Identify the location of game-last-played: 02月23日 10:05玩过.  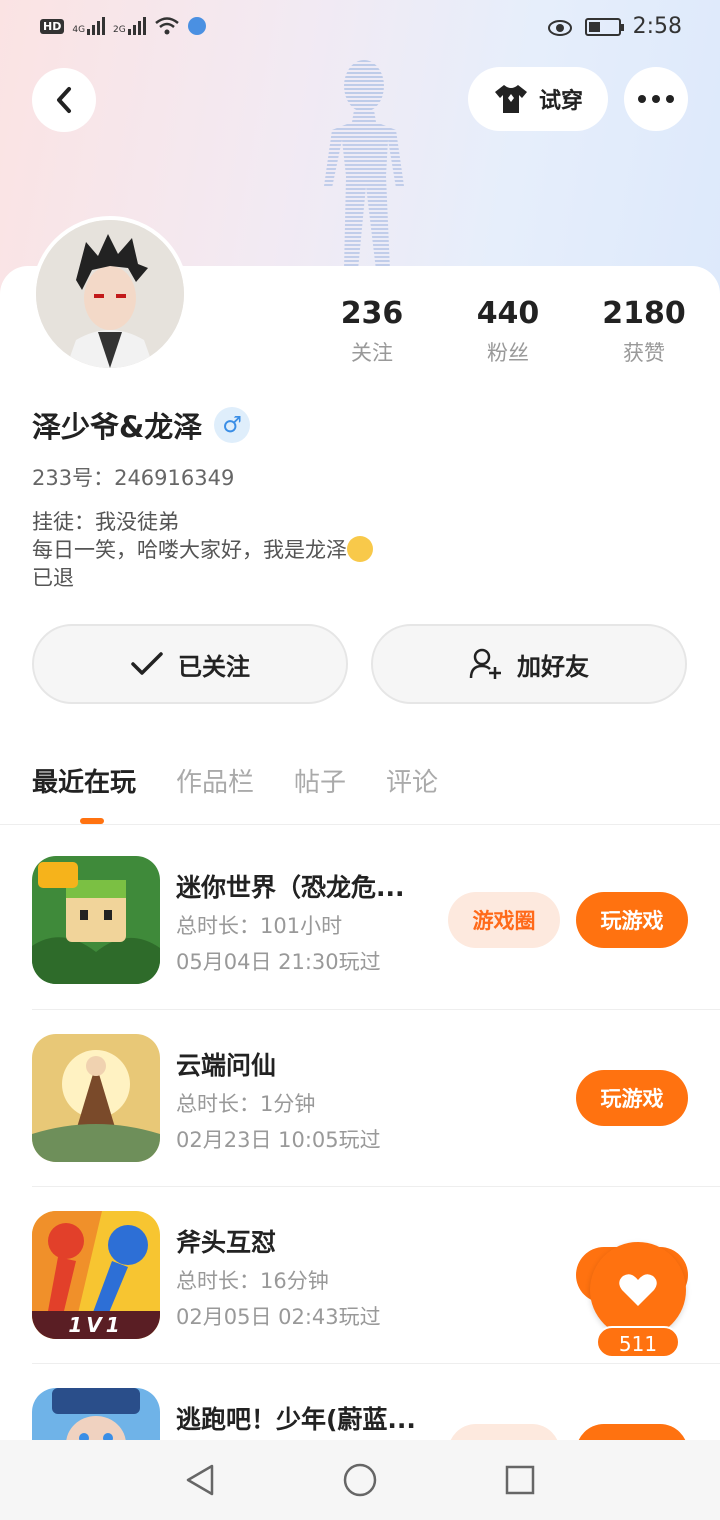
(278, 1140).